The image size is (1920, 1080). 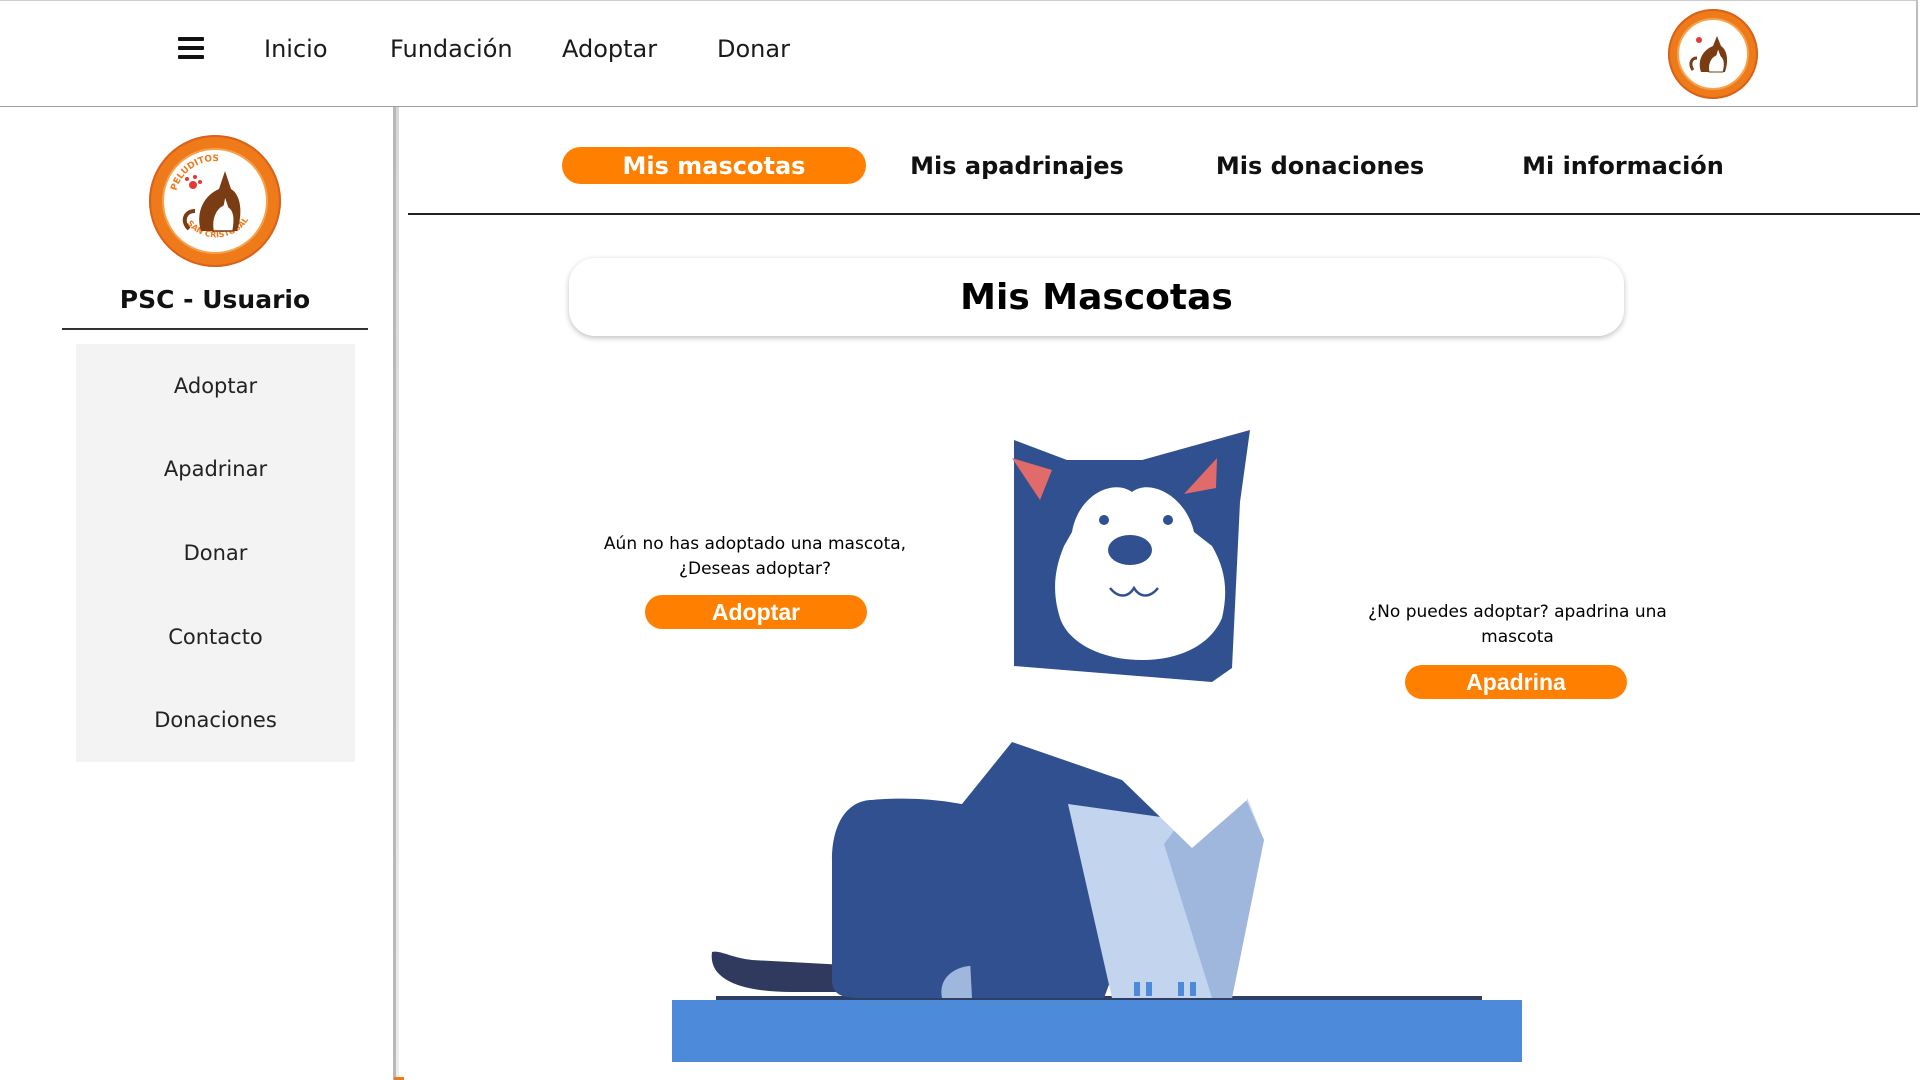 I want to click on header-logo-icon, so click(x=1713, y=54).